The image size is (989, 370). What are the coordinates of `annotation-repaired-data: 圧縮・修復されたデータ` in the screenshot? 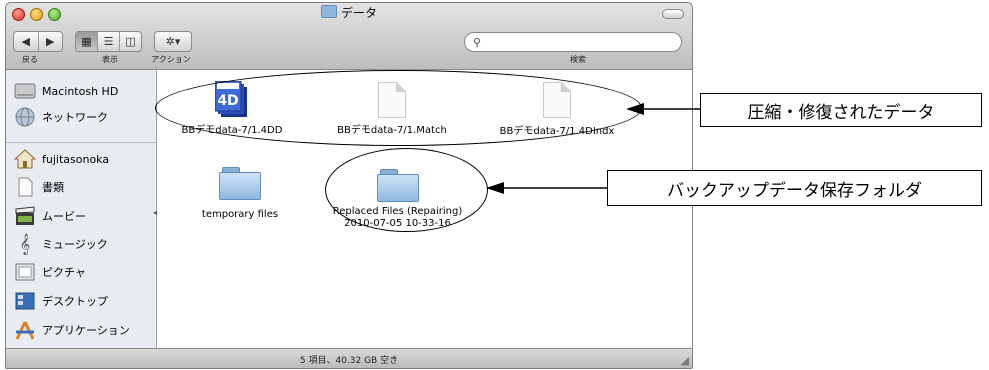 It's located at (841, 110).